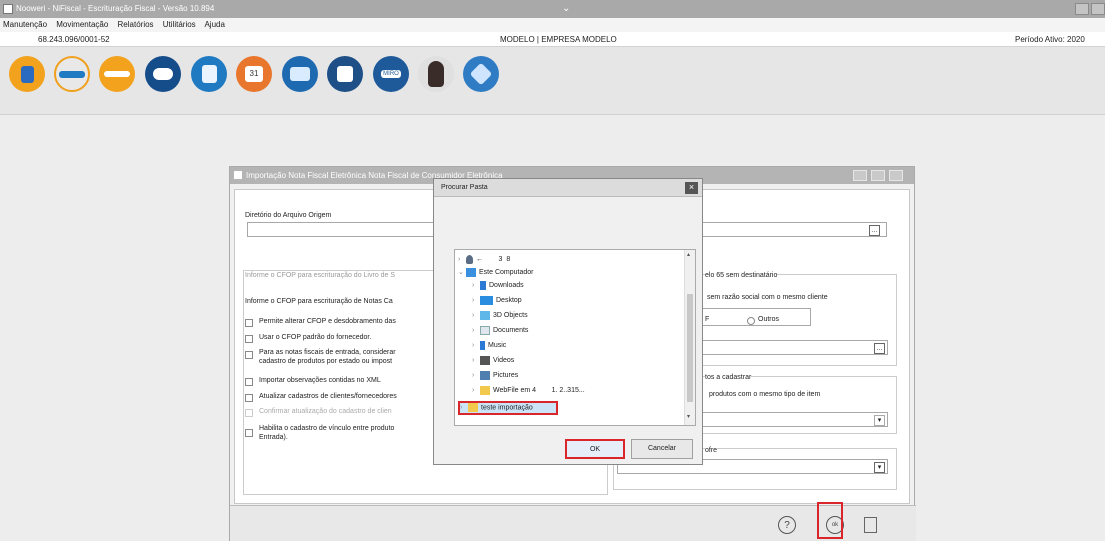  What do you see at coordinates (765, 394) in the screenshot?
I see `produtos-text: produtos com o mesmo tipo de item` at bounding box center [765, 394].